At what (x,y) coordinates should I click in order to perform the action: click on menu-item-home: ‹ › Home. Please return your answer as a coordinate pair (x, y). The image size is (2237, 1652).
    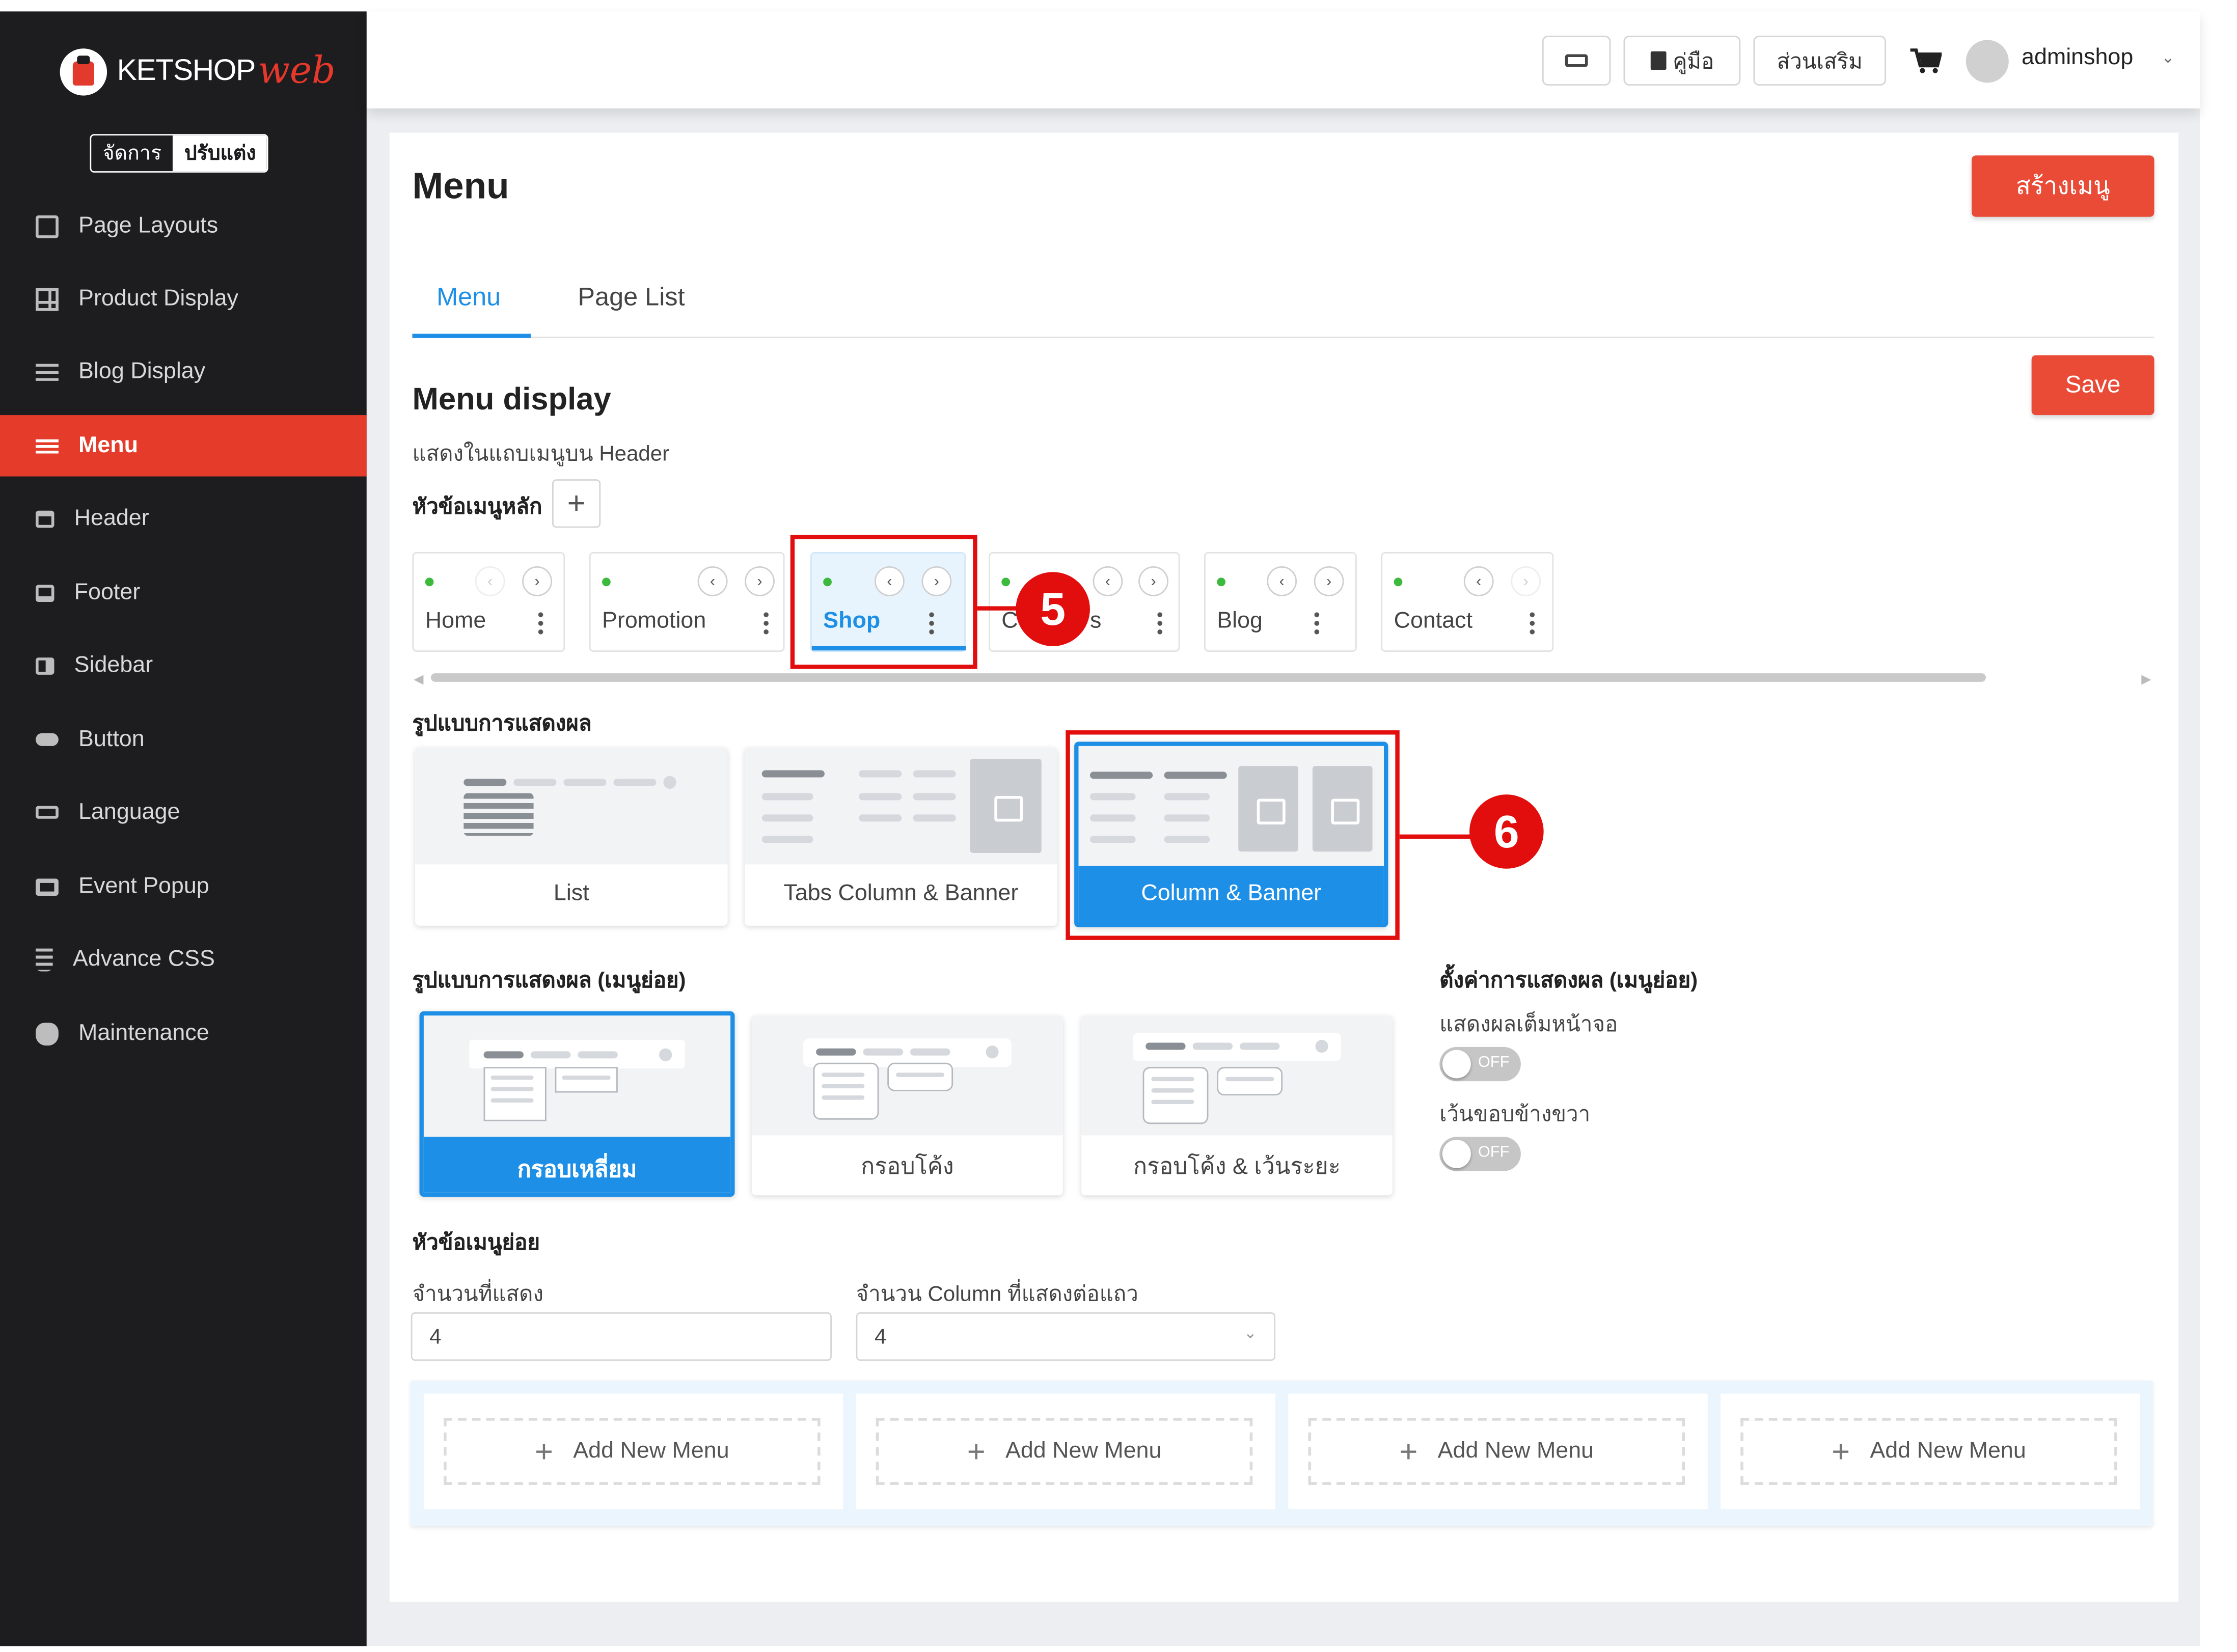
    Looking at the image, I should click on (488, 602).